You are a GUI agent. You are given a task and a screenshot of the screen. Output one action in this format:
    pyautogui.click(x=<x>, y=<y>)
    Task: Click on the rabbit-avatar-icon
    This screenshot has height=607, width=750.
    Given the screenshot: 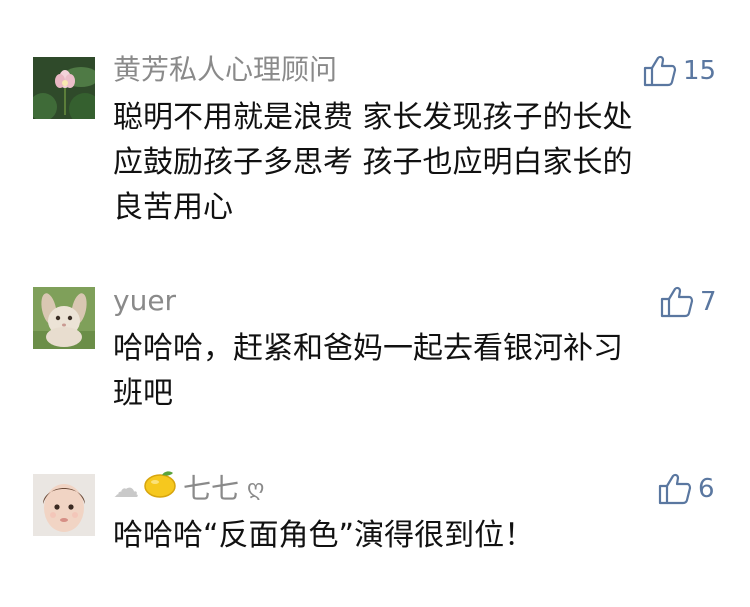 What is the action you would take?
    pyautogui.click(x=64, y=318)
    